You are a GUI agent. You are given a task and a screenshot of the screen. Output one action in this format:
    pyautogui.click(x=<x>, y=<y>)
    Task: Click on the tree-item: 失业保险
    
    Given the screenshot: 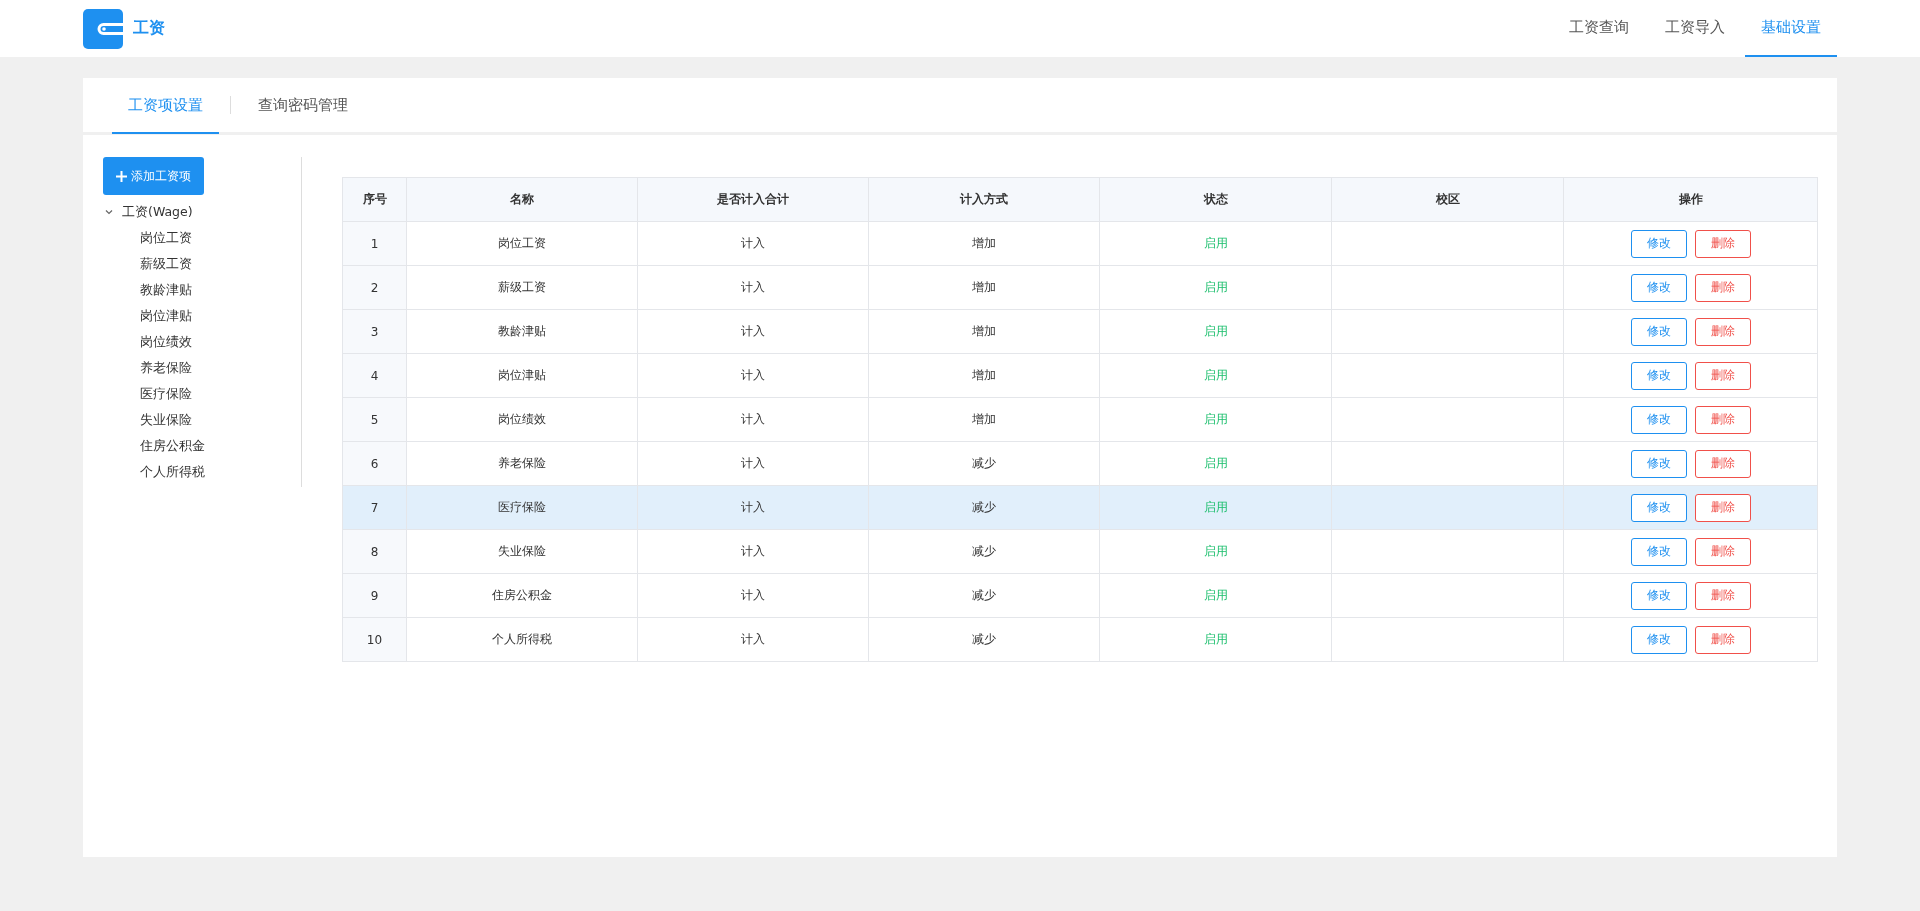 What is the action you would take?
    pyautogui.click(x=147, y=420)
    